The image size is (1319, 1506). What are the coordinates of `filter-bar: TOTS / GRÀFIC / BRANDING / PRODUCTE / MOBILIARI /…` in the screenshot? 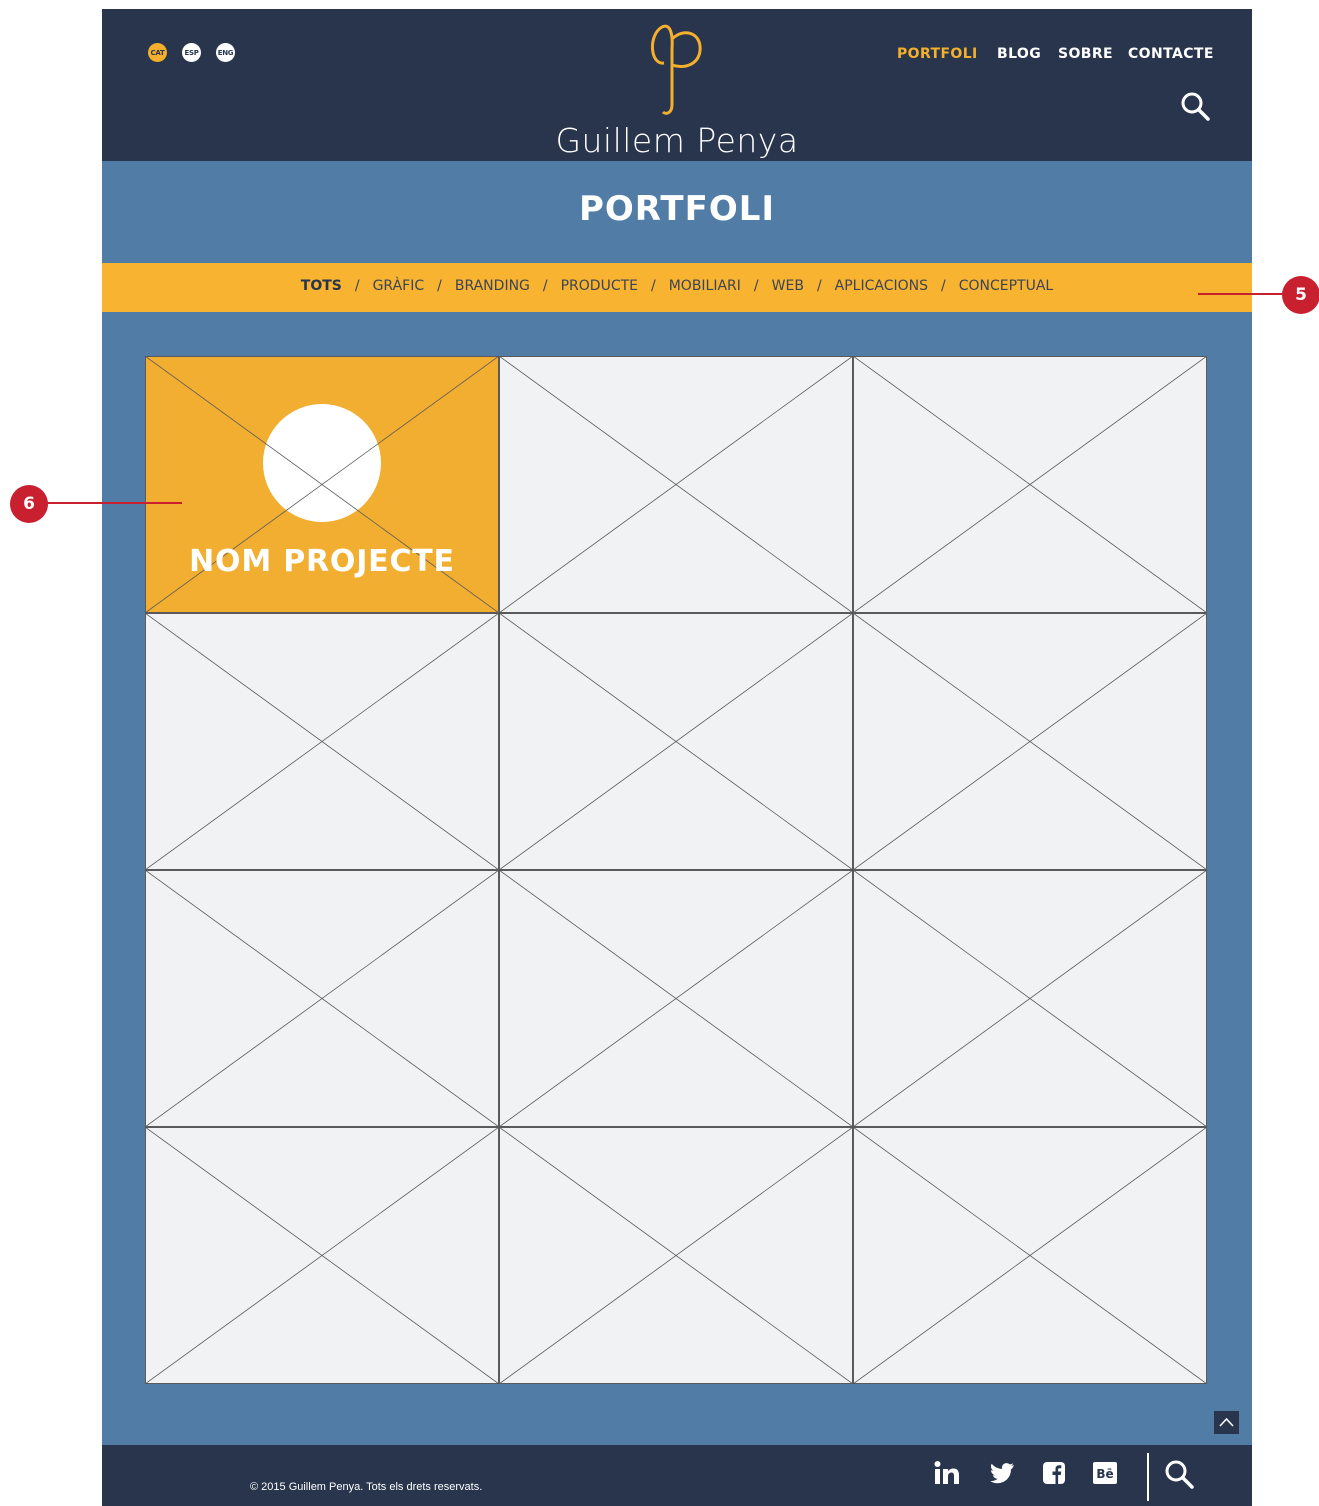 It's located at (677, 287).